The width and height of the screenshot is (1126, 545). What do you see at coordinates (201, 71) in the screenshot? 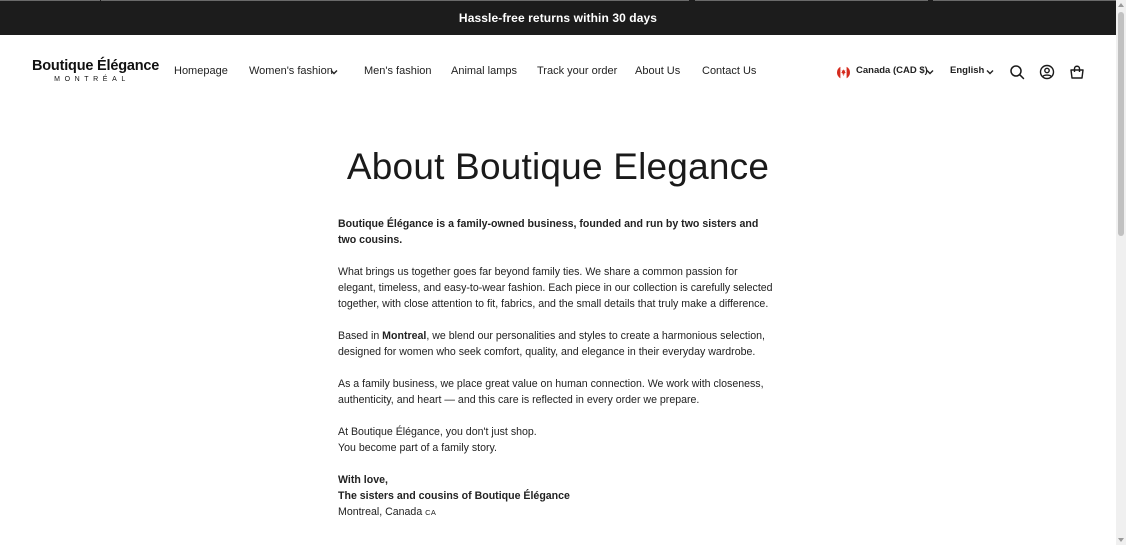
I see `nav-item-homepage: Homepage` at bounding box center [201, 71].